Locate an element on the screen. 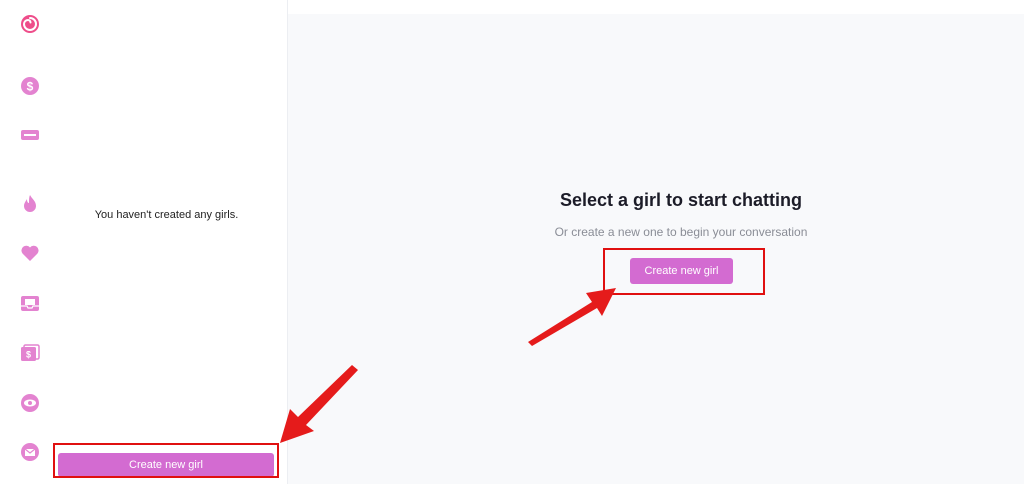  icon-rail: $ $ is located at coordinates (30, 242).